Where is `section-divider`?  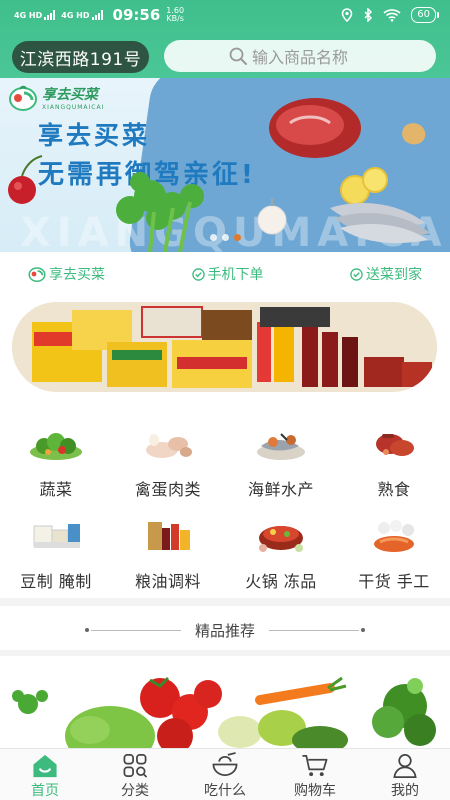 section-divider is located at coordinates (225, 602).